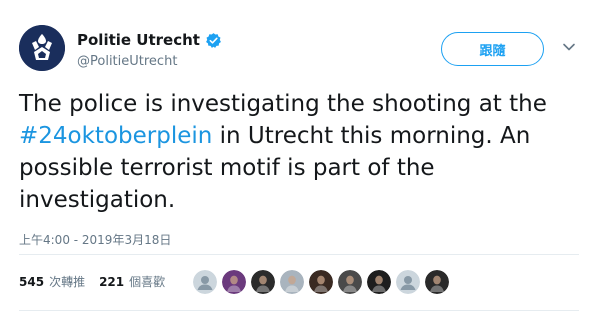 Image resolution: width=593 pixels, height=322 pixels. Describe the element at coordinates (95, 239) in the screenshot. I see `tweet-timestamp: 上午4:00 - 2019年3月18日` at that location.